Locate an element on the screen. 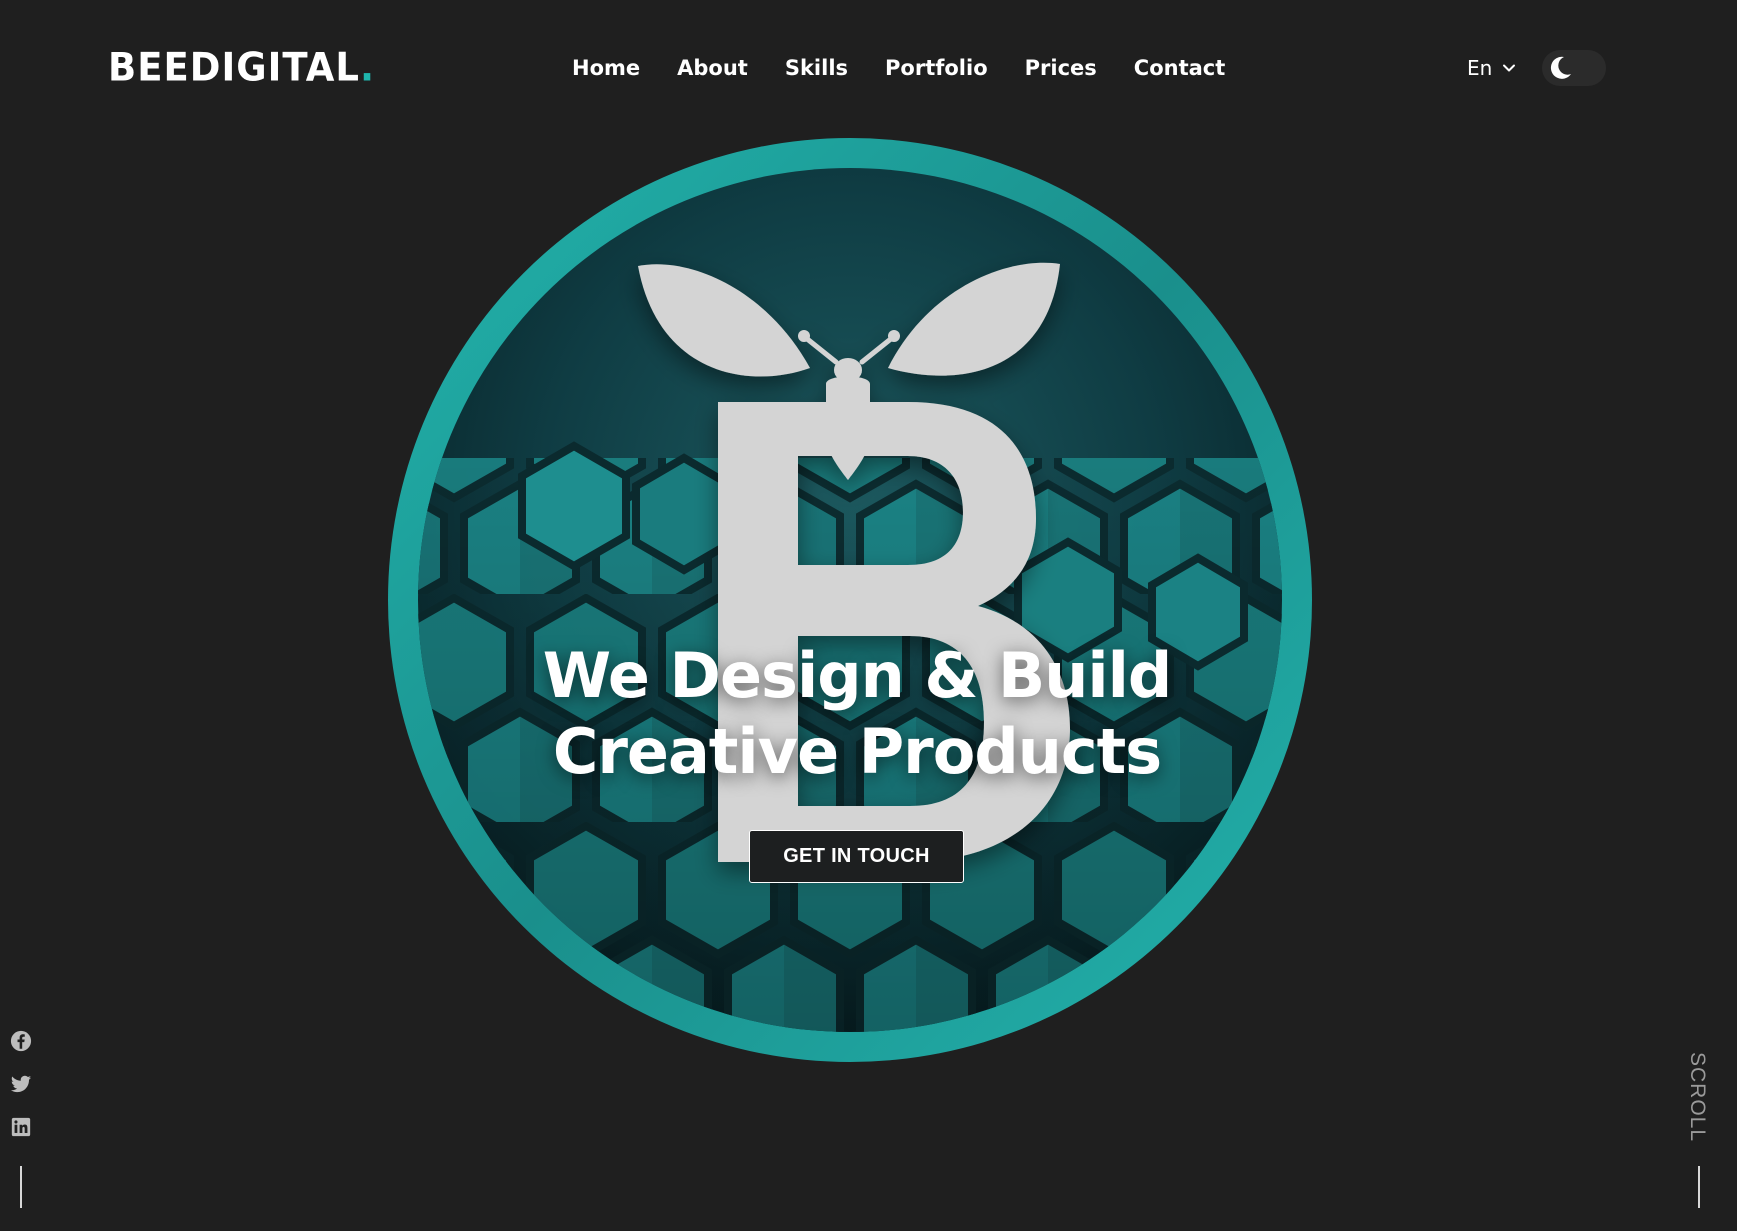  social-links is located at coordinates (21, 1094).